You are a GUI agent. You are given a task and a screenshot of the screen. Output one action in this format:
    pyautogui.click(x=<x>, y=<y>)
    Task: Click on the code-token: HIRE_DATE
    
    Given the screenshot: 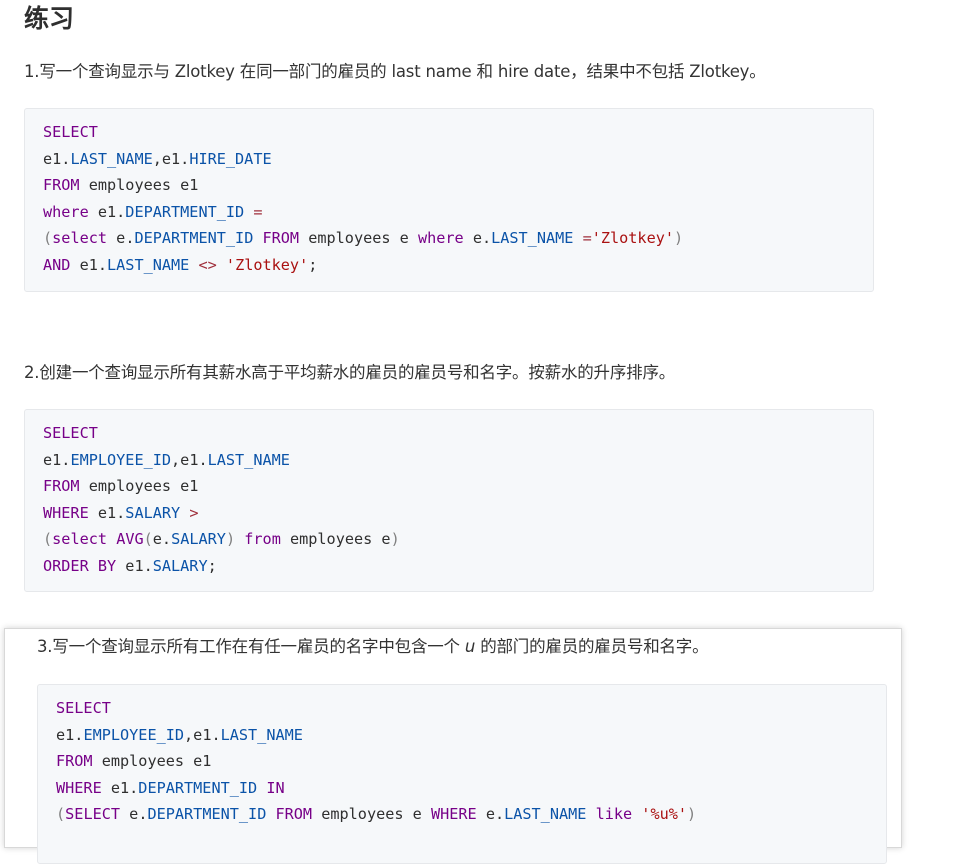 What is the action you would take?
    pyautogui.click(x=230, y=158)
    